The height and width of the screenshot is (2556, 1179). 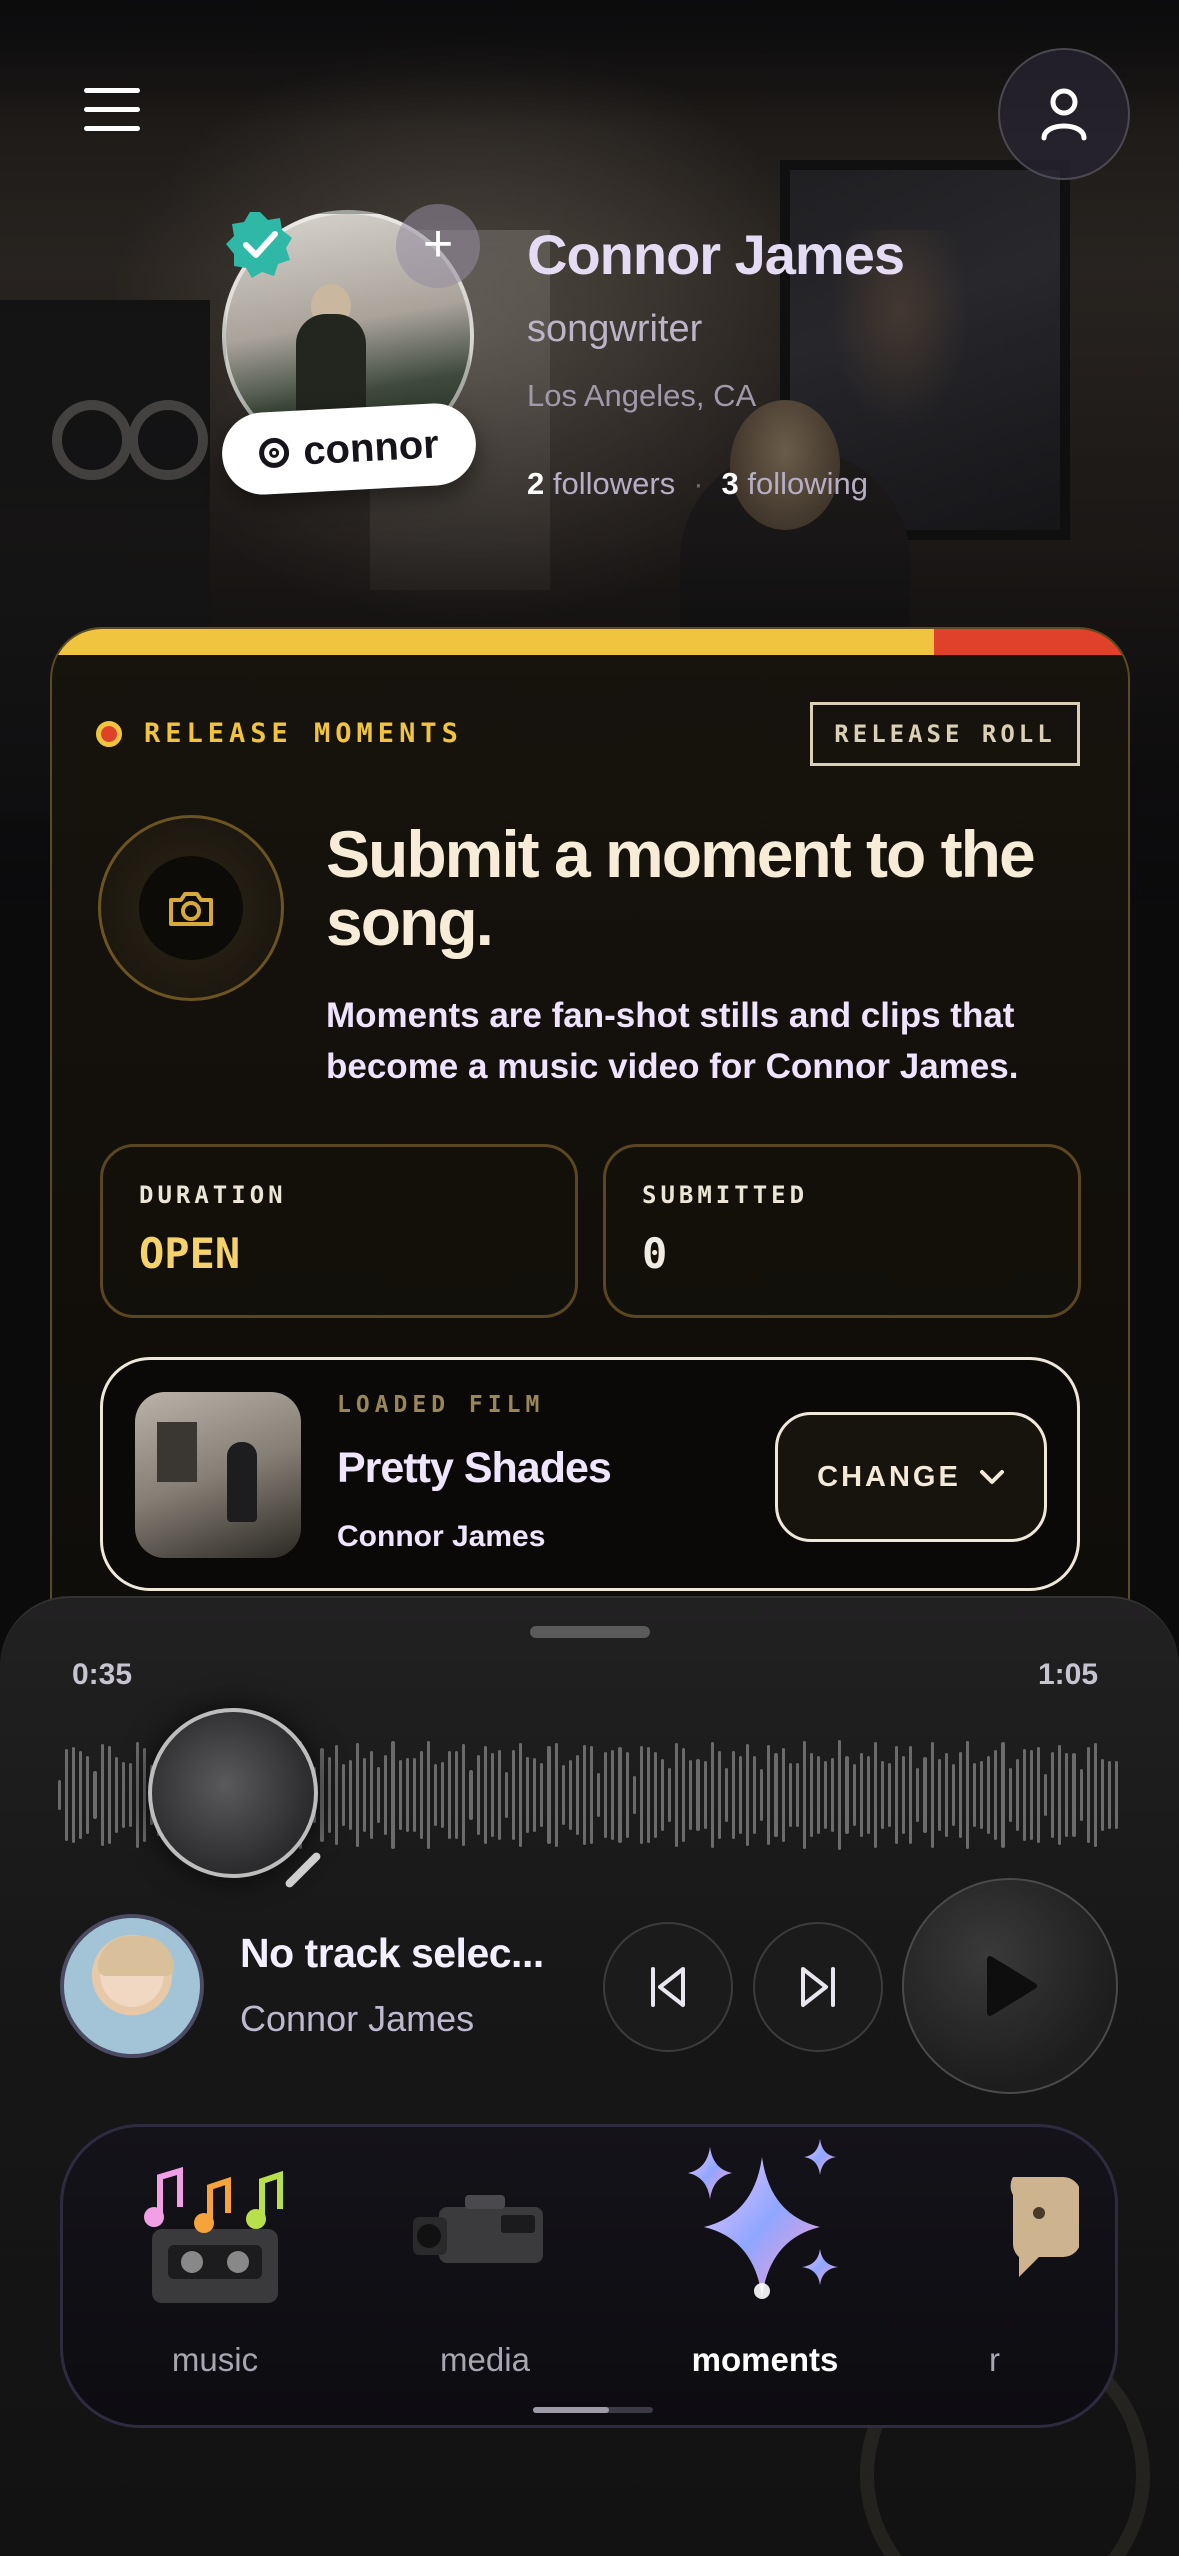 What do you see at coordinates (441, 1536) in the screenshot?
I see `film-artist: Connor James` at bounding box center [441, 1536].